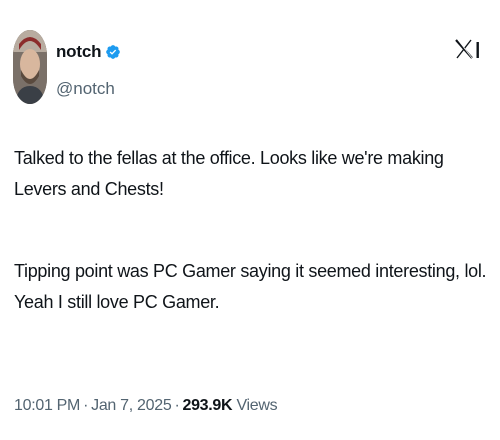  I want to click on more-options-icon, so click(478, 50).